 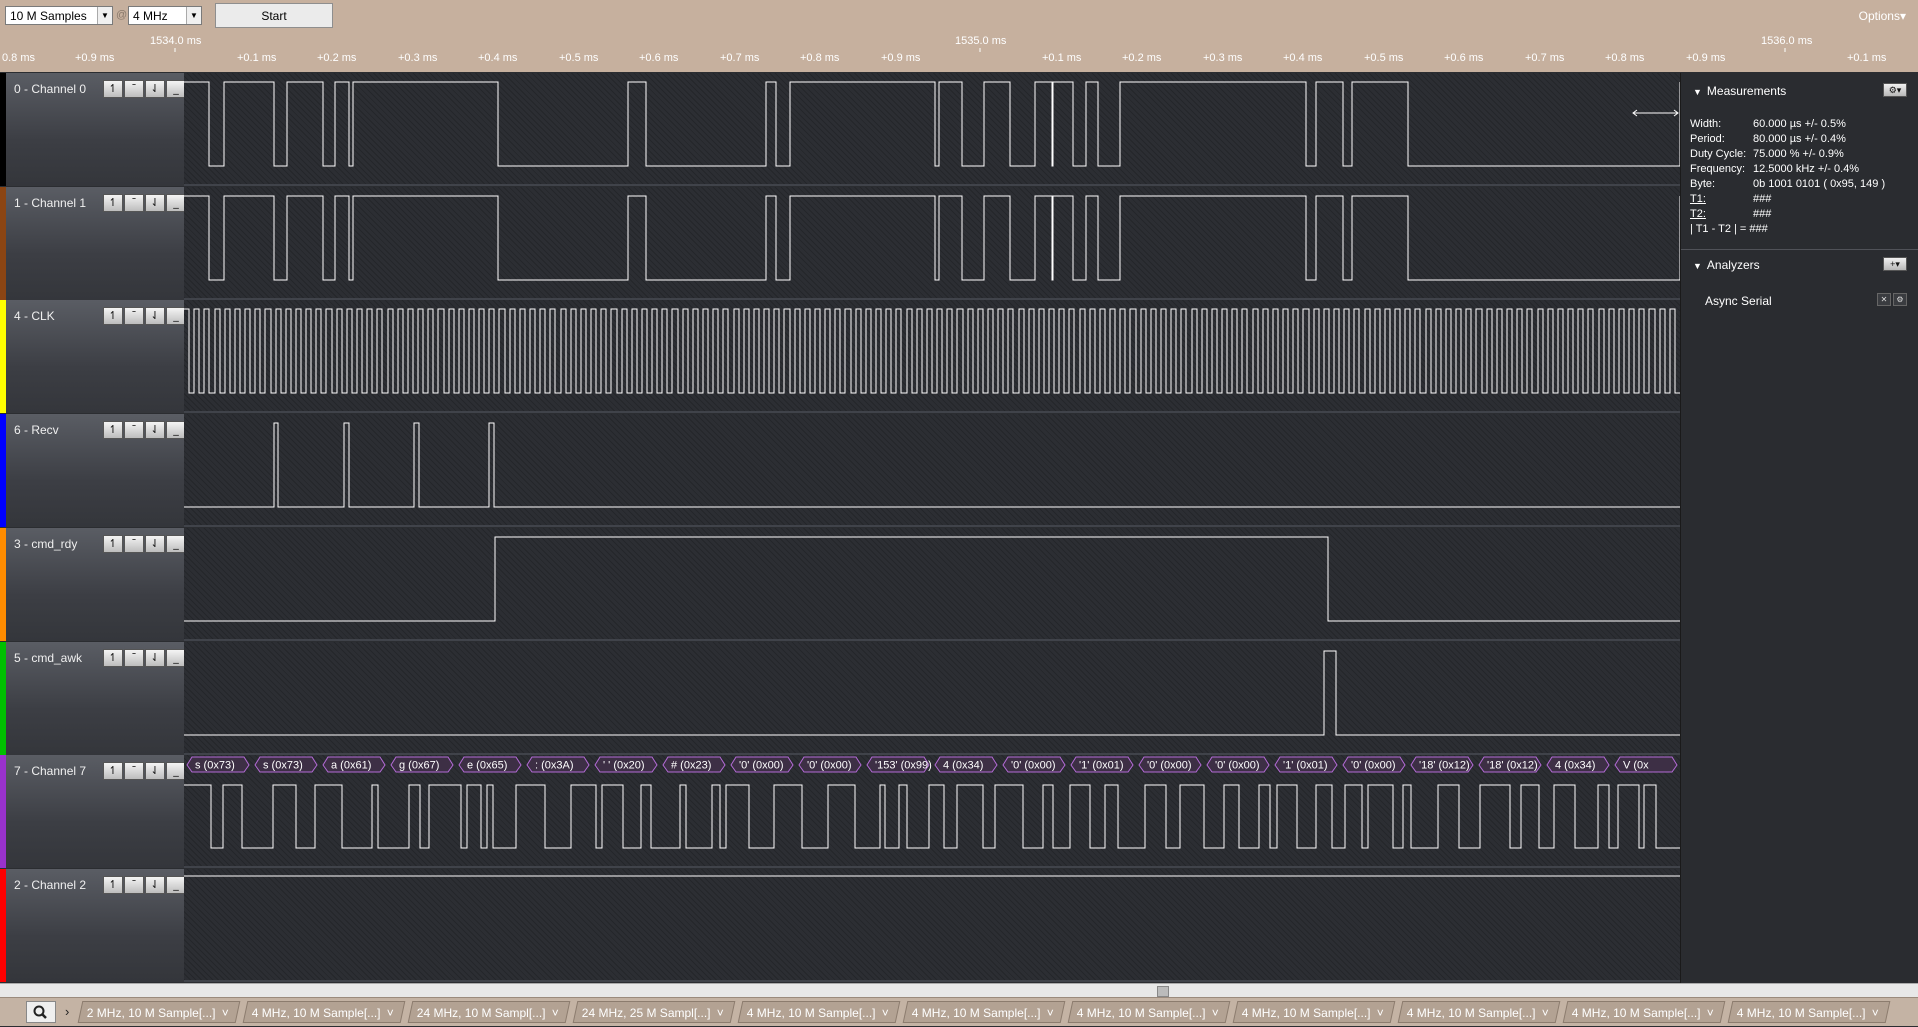 What do you see at coordinates (558, 764) in the screenshot?
I see `decoded-byte: : (0x3A)` at bounding box center [558, 764].